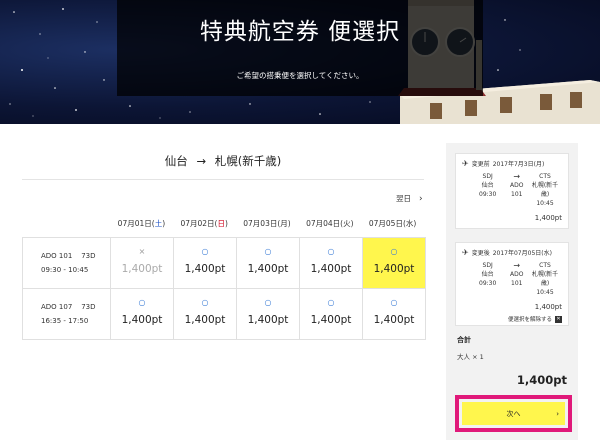 The height and width of the screenshot is (442, 600). I want to click on next-button-label: 次へ, so click(513, 413).